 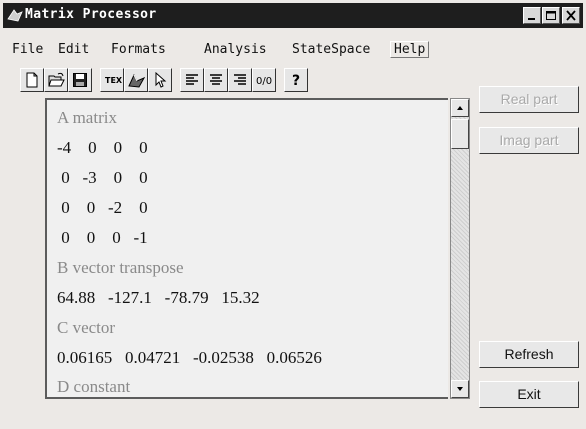 What do you see at coordinates (158, 298) in the screenshot?
I see `matrix-line-b-values: 64.88 -127.1 -78.79 15.32` at bounding box center [158, 298].